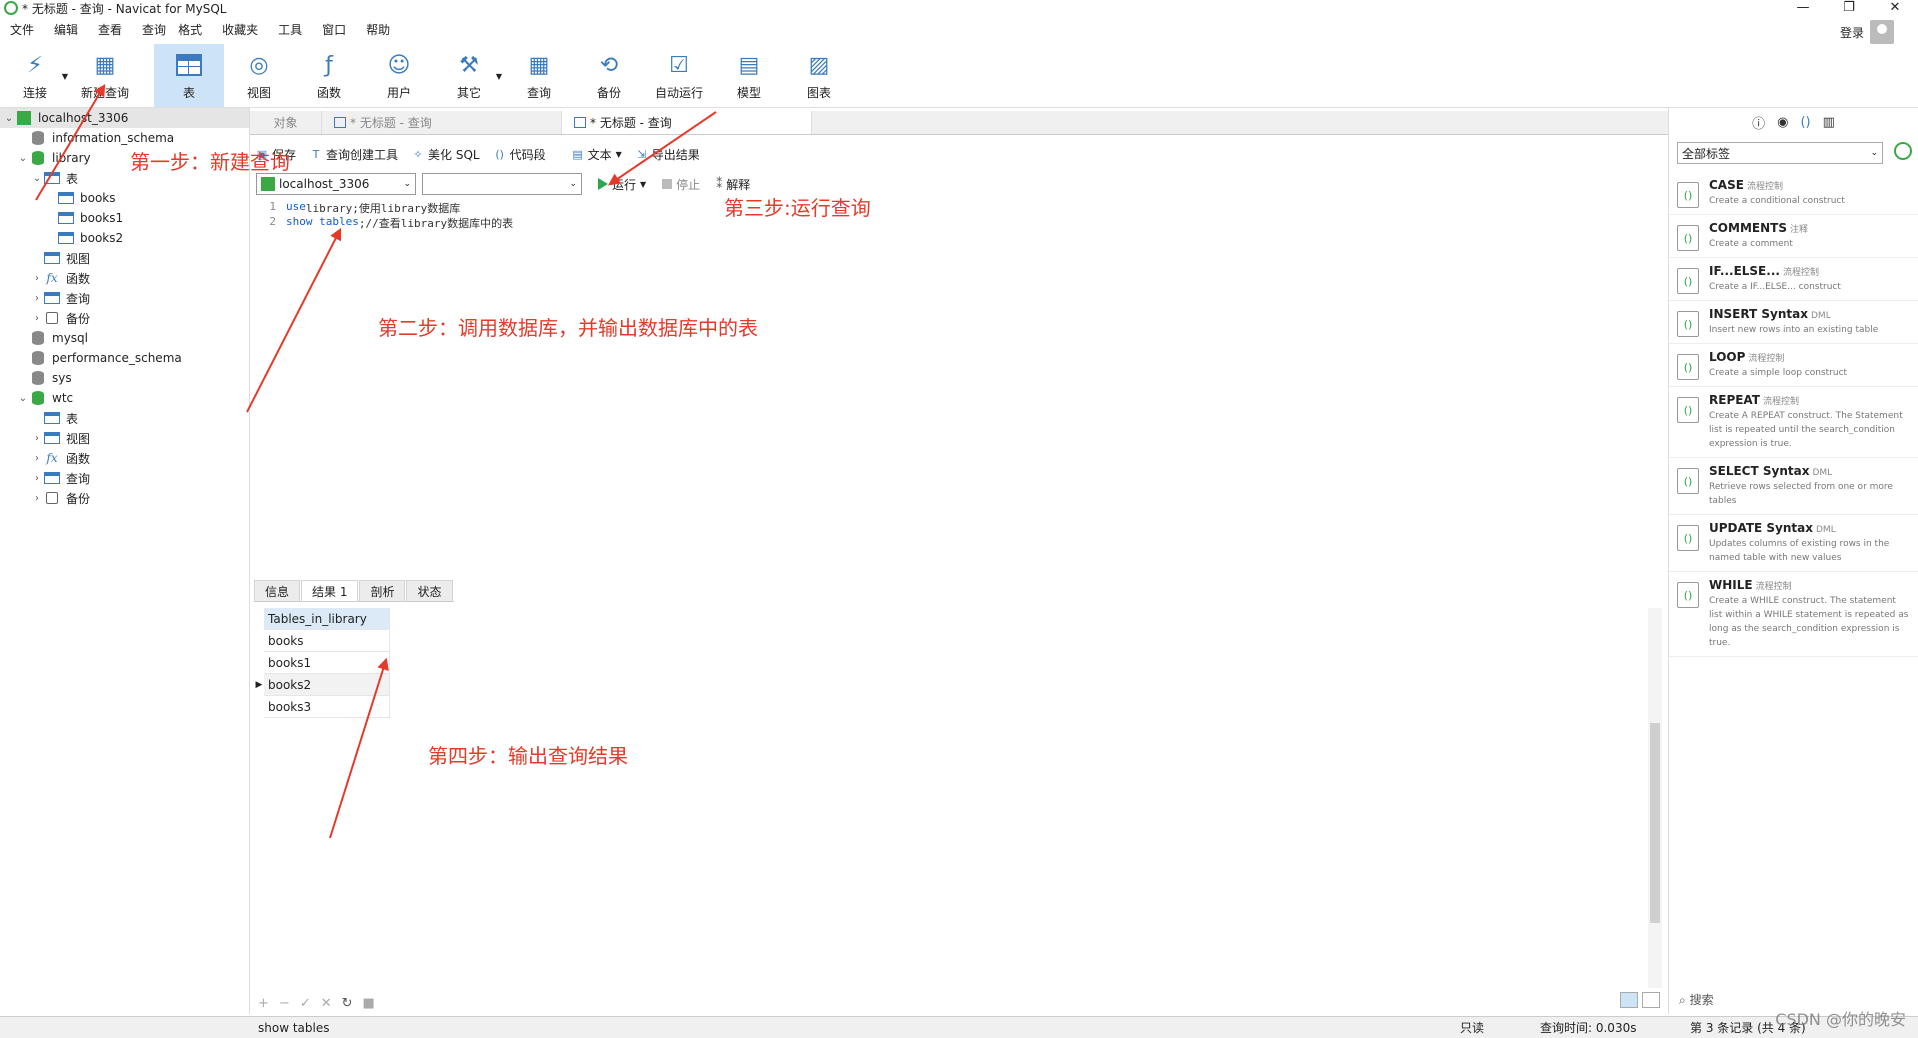 This screenshot has width=1918, height=1038. I want to click on grid-cell: books2, so click(327, 685).